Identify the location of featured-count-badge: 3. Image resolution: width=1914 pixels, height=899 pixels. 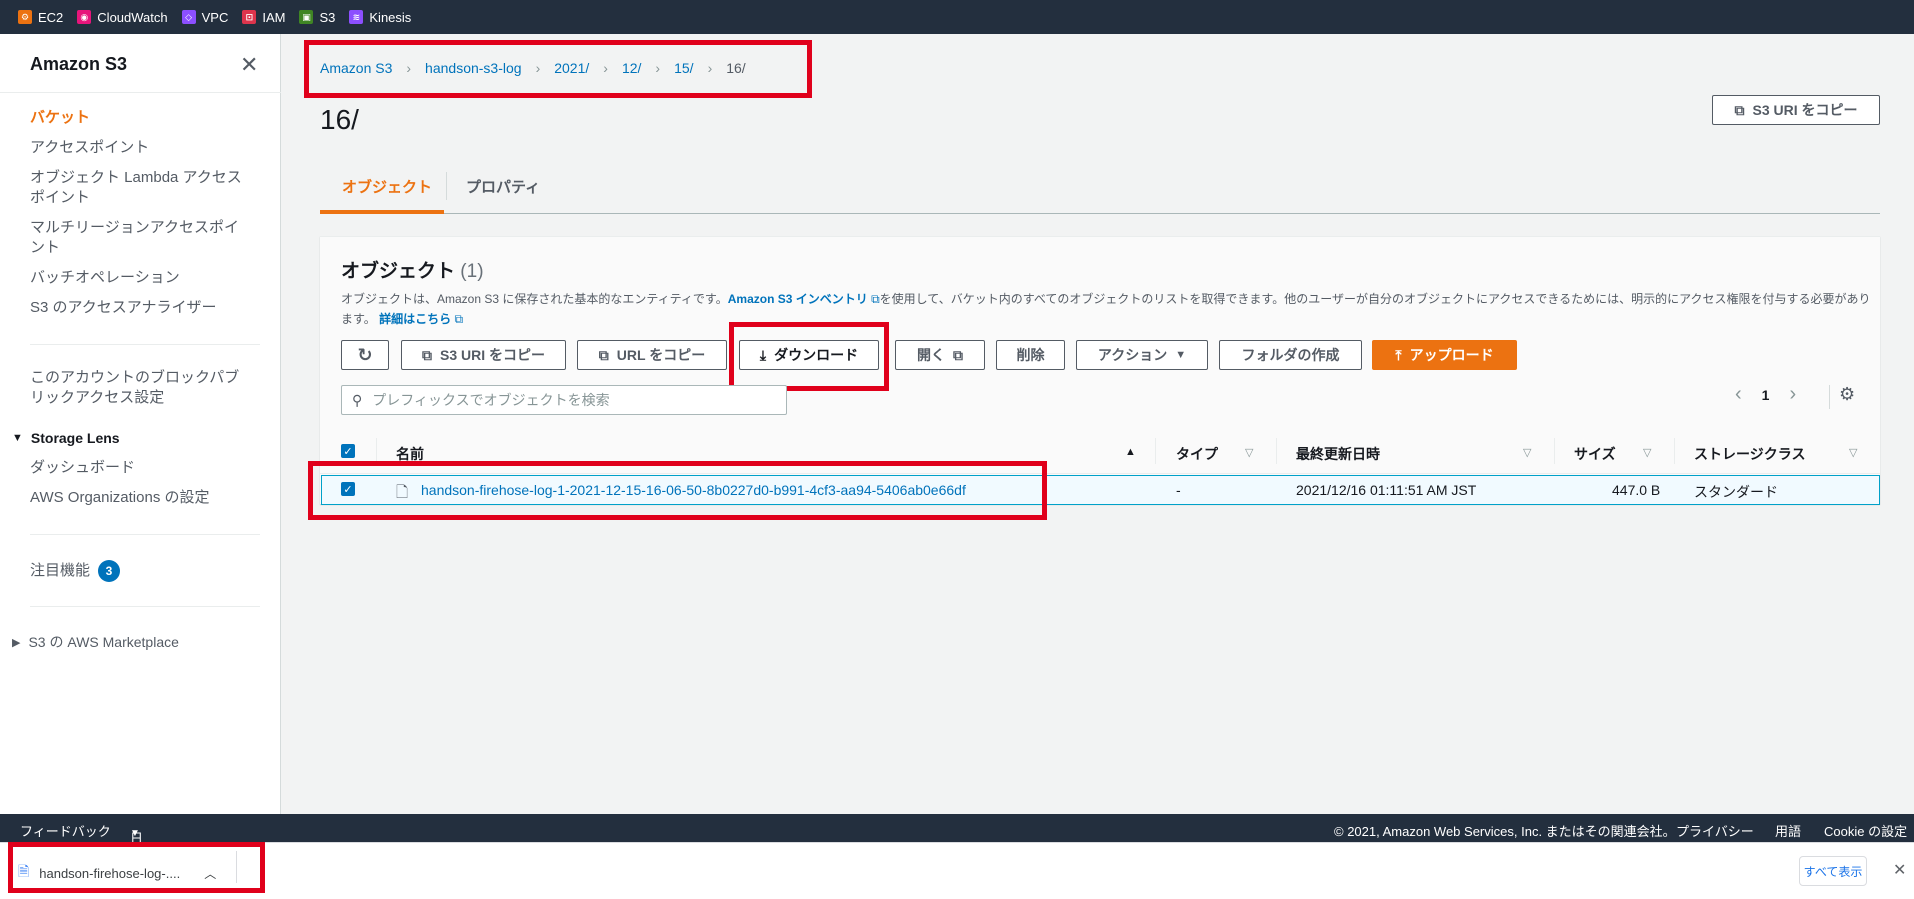
(109, 571).